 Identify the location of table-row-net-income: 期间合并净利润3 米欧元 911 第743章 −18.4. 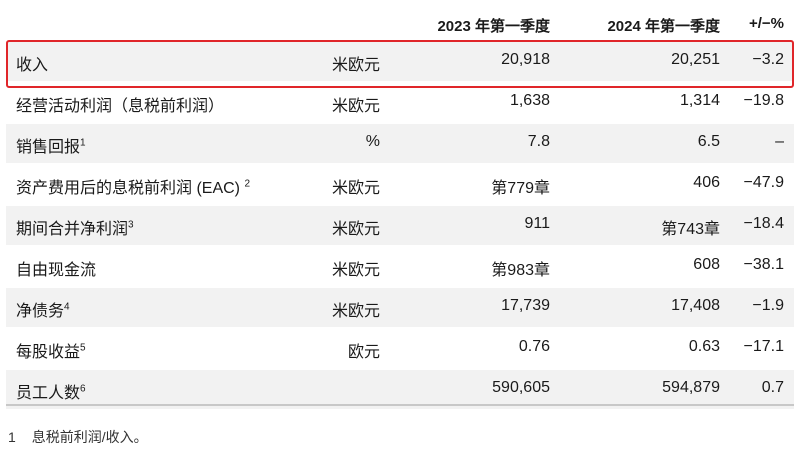
(400, 225).